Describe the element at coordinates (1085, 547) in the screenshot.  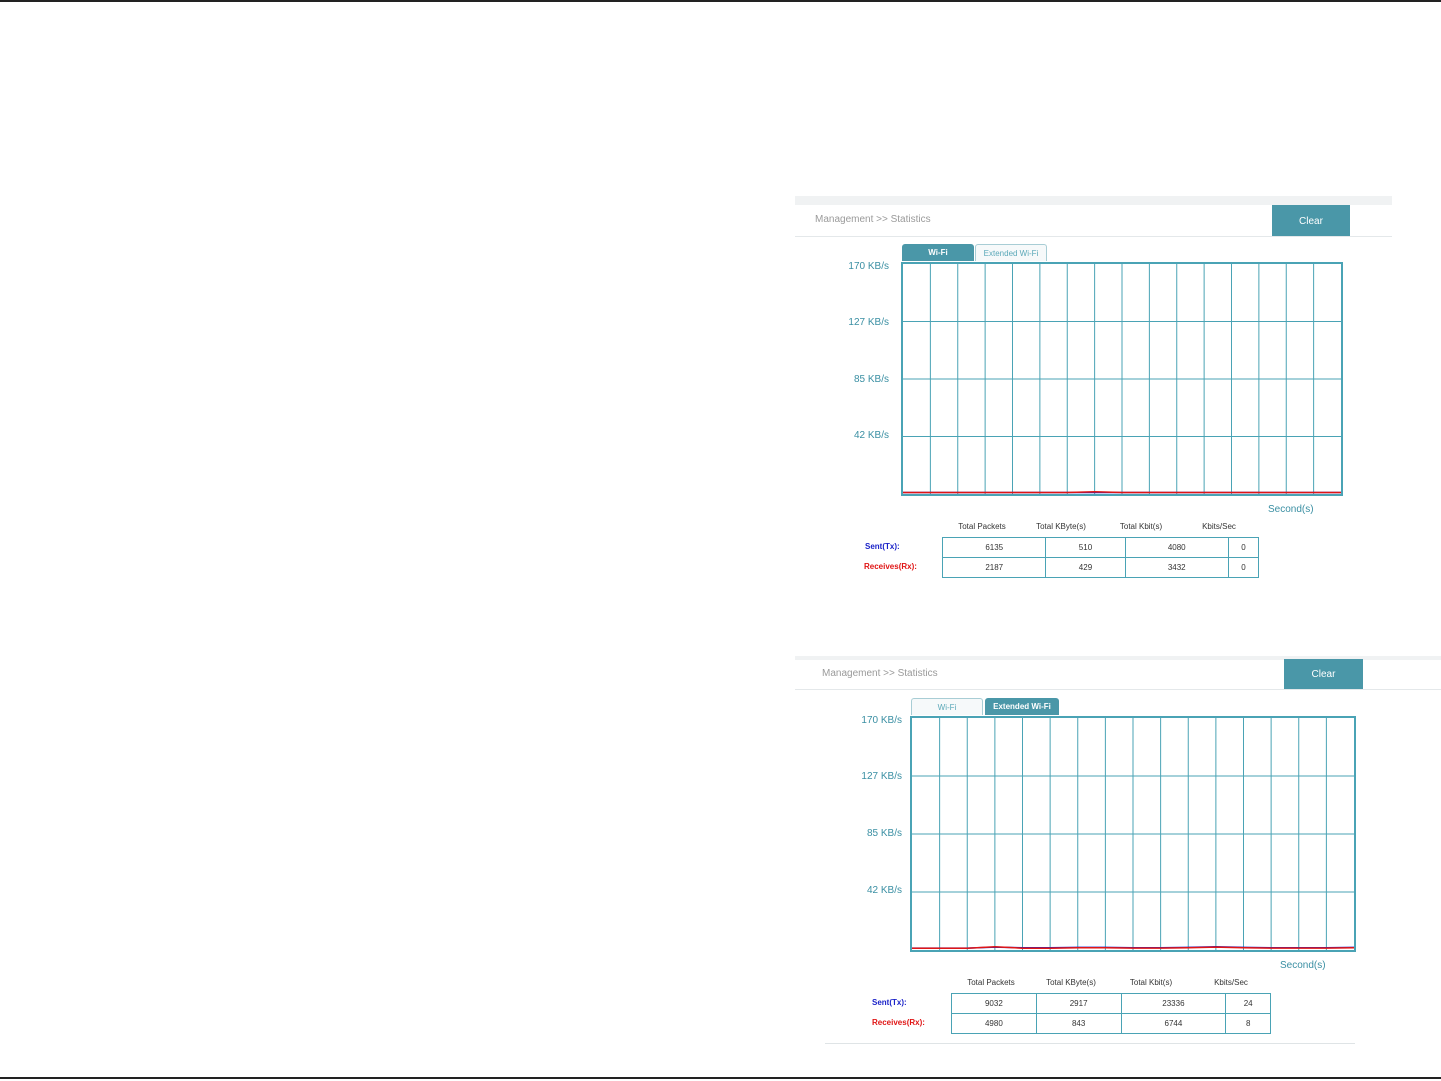
I see `table-cell: 510` at that location.